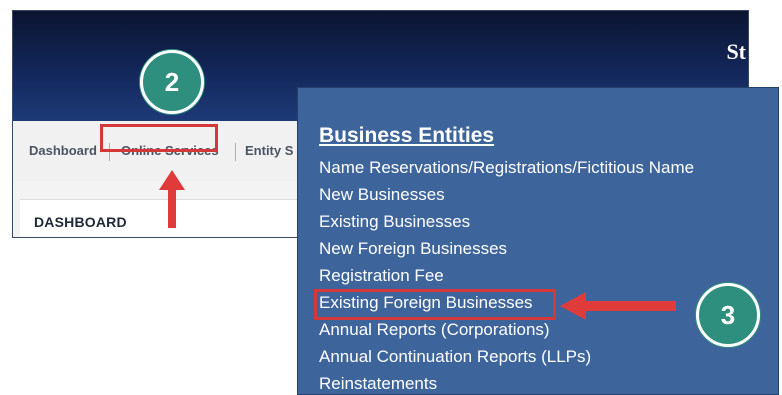  What do you see at coordinates (413, 249) in the screenshot?
I see `menu-item-new-foreign-businesses: New Foreign Businesses` at bounding box center [413, 249].